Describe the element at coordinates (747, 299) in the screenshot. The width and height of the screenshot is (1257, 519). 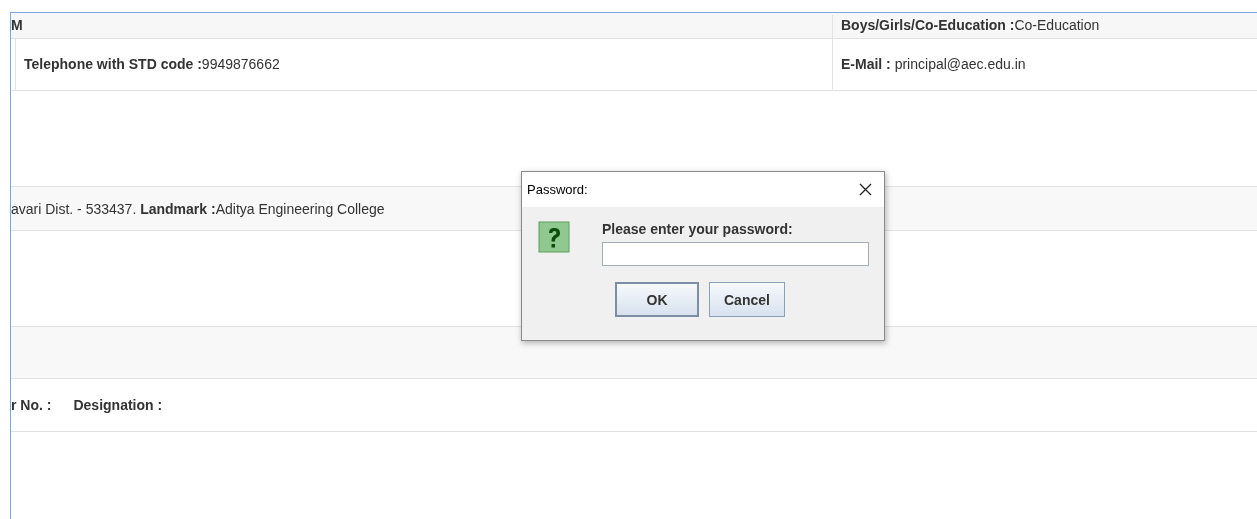
I see `dialog-button: Cancel` at that location.